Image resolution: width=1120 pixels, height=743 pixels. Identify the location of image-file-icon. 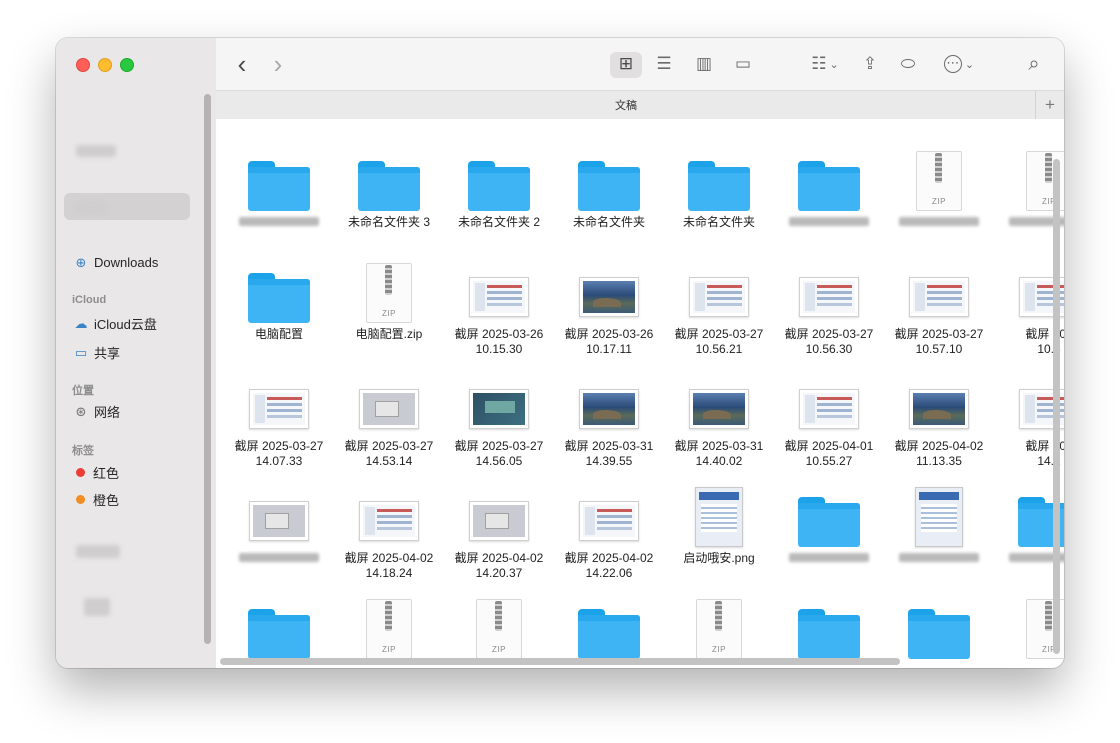
(719, 517).